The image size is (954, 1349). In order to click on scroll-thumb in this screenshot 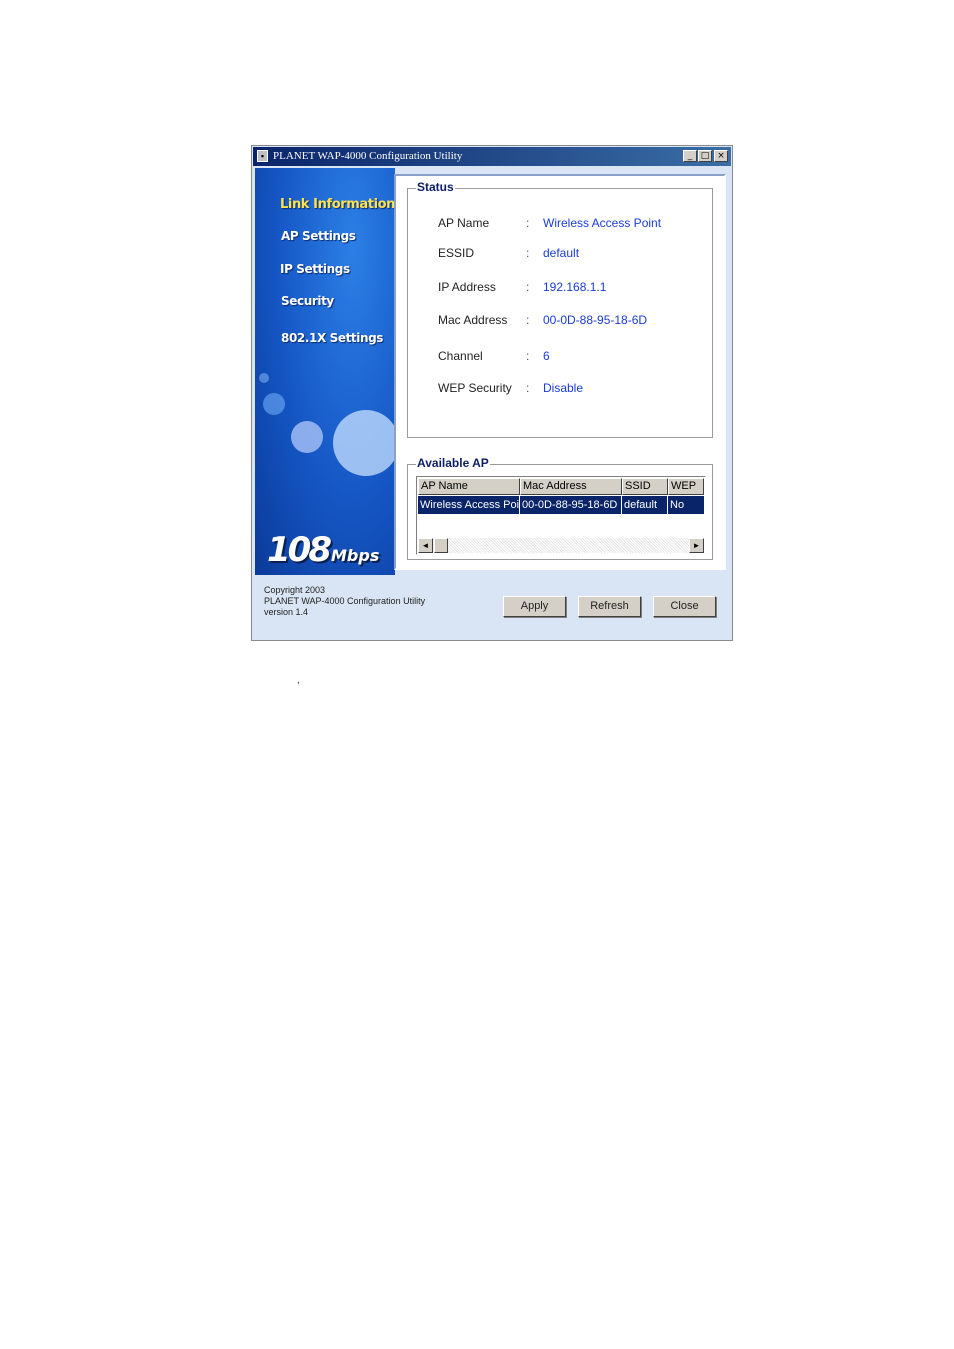, I will do `click(441, 545)`.